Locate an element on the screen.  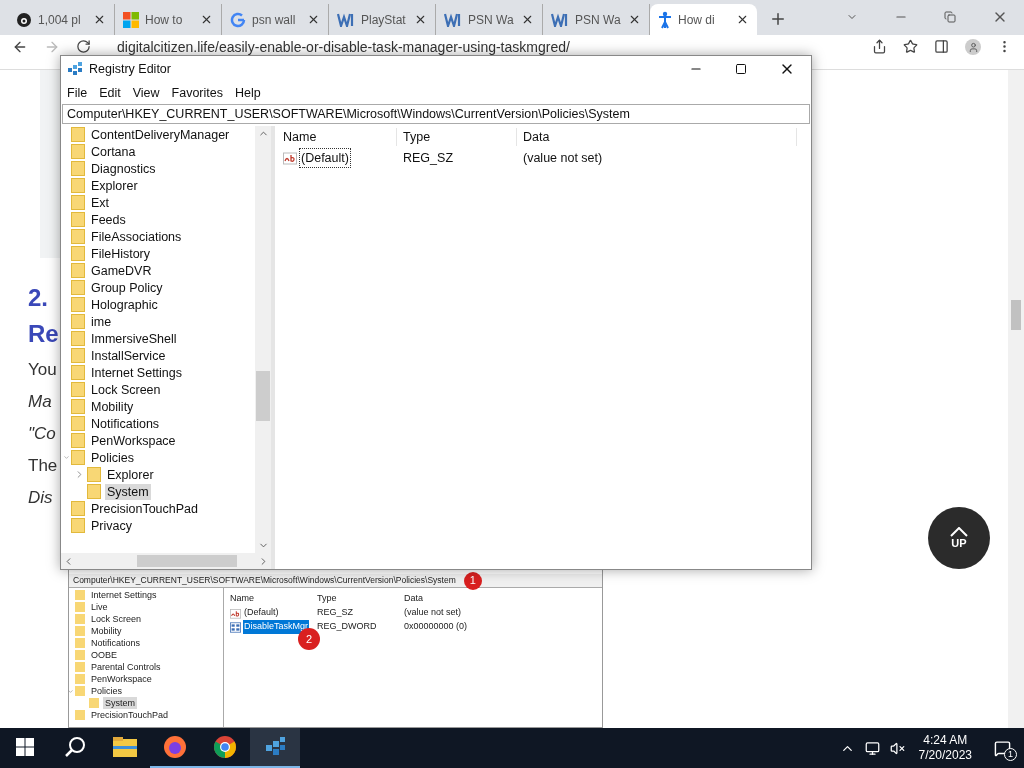
value-data: (value not set) is located at coordinates (562, 158).